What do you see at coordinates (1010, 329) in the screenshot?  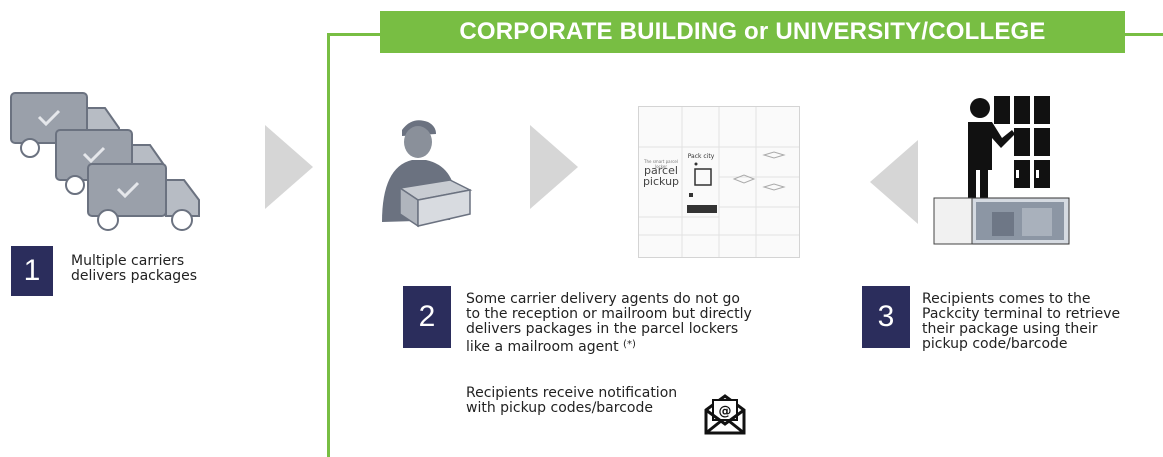 I see `step-3-line: their package using their` at bounding box center [1010, 329].